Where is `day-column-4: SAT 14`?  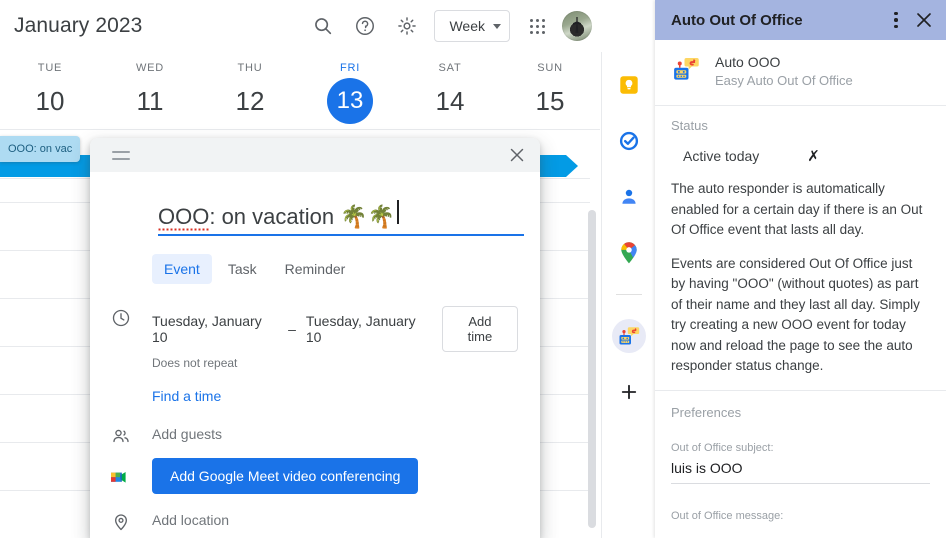
day-column-4: SAT 14 is located at coordinates (450, 90).